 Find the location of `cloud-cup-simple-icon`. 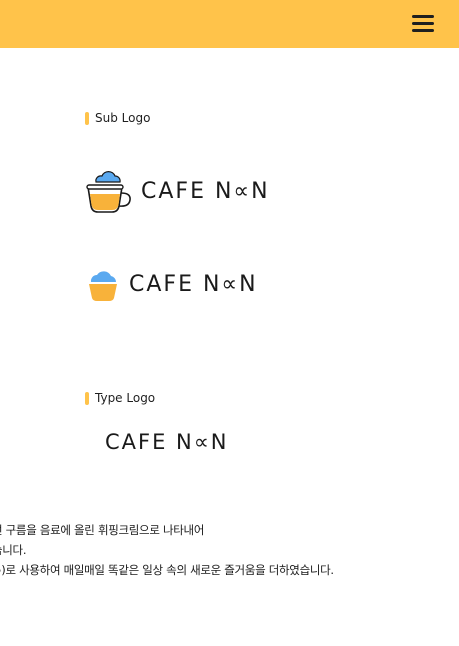

cloud-cup-simple-icon is located at coordinates (103, 286).